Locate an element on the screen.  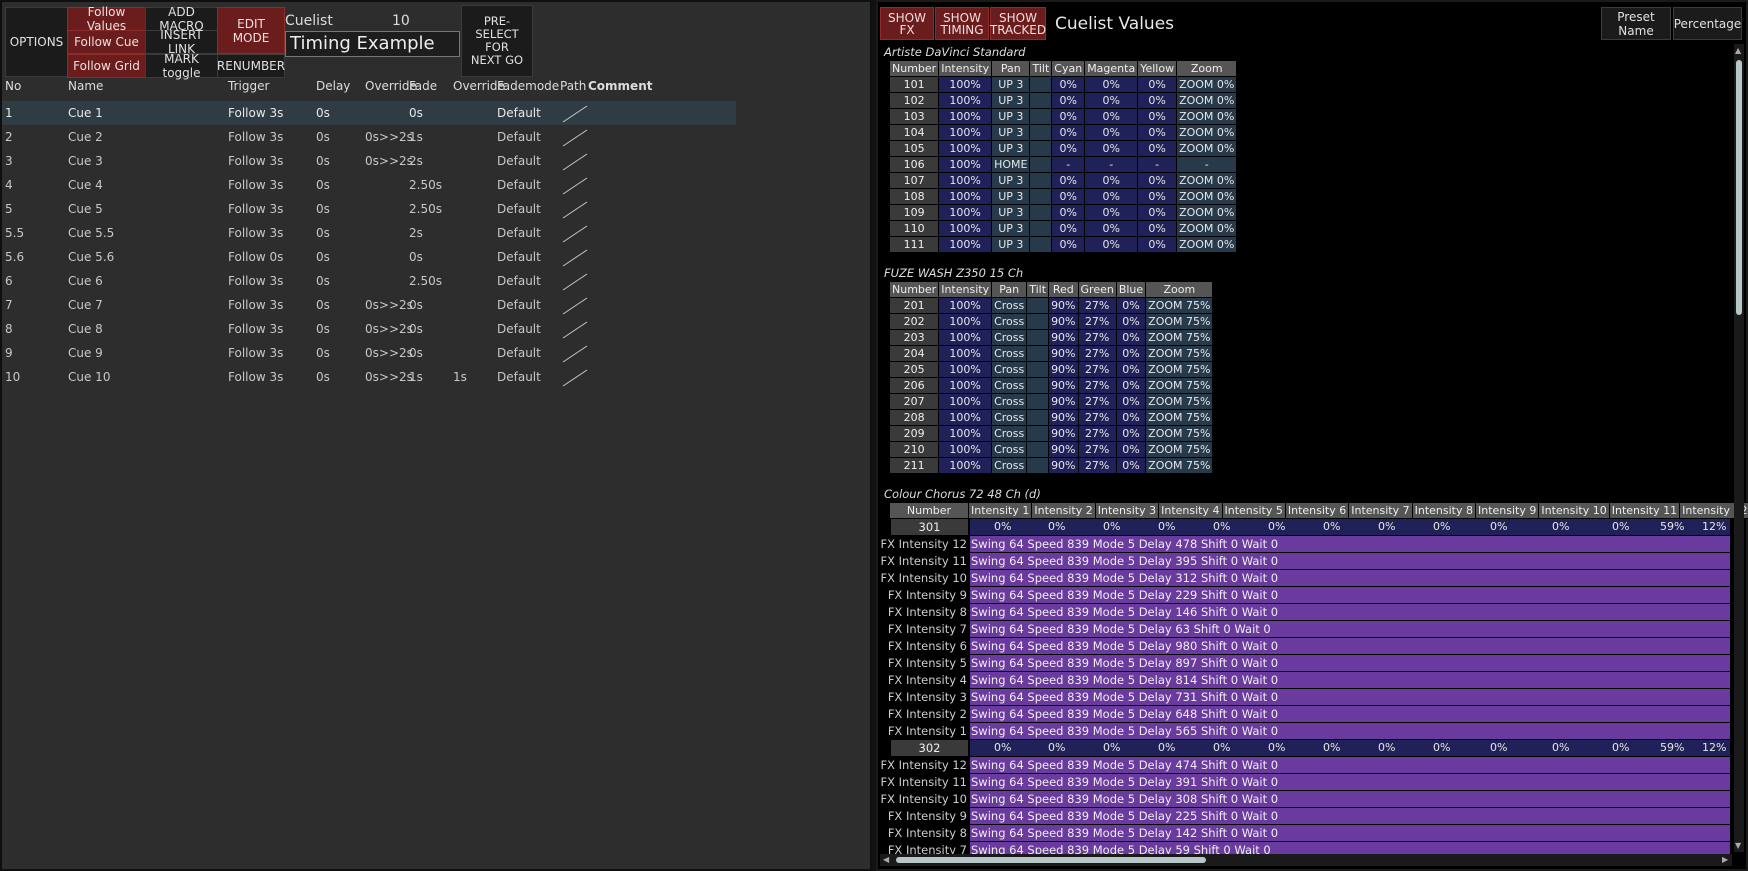
column-header: Intensity 9 is located at coordinates (1507, 510).